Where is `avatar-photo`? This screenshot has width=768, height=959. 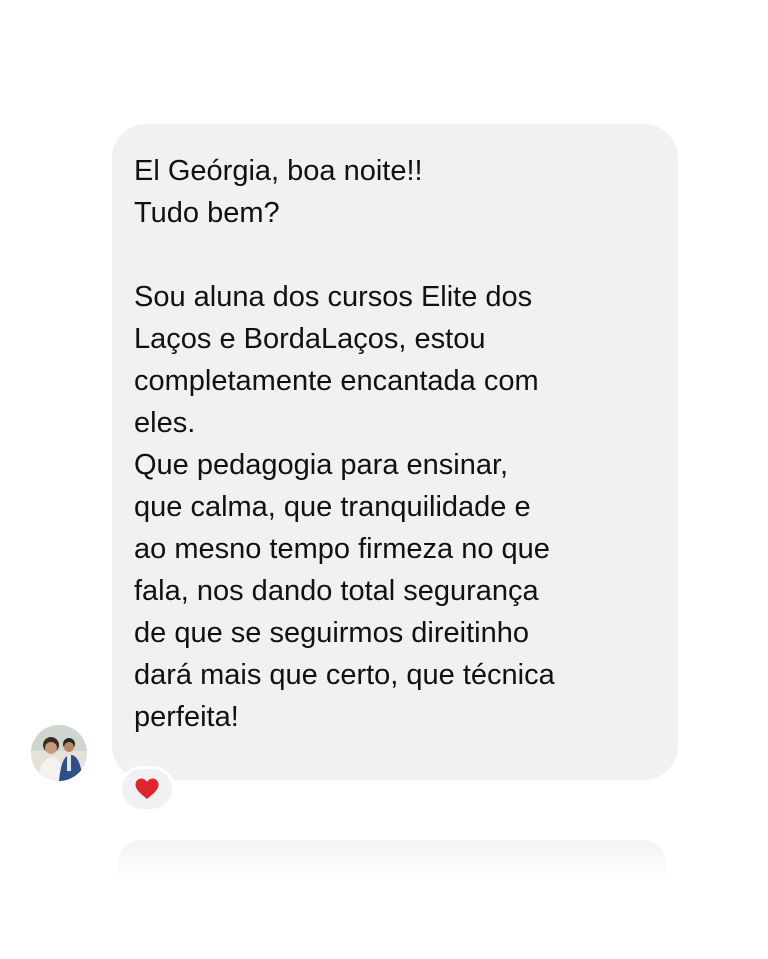
avatar-photo is located at coordinates (59, 753).